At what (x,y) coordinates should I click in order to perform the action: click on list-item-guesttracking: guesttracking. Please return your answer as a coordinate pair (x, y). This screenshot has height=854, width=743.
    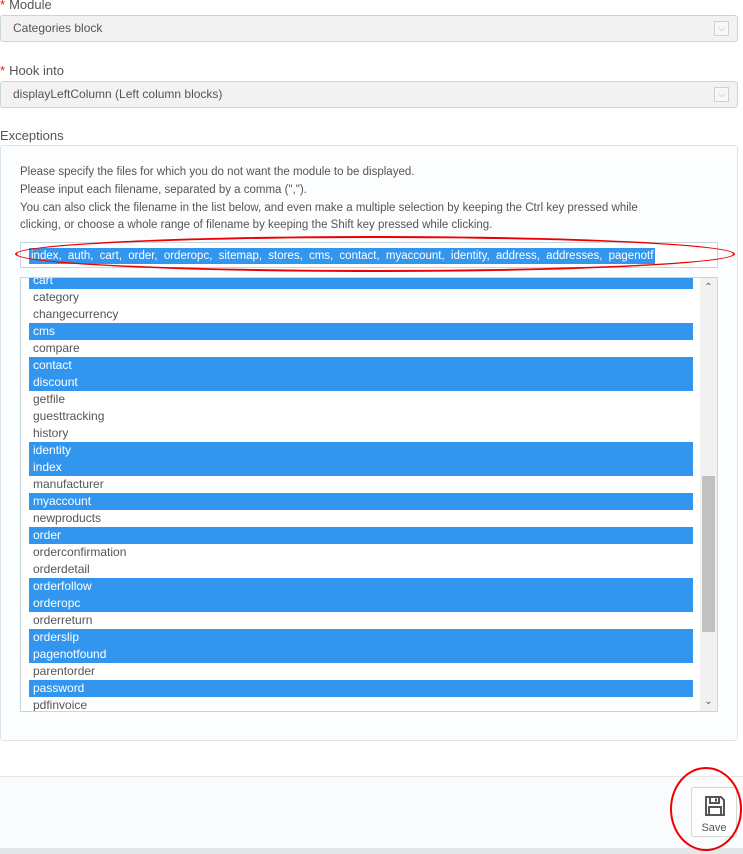
    Looking at the image, I should click on (361, 416).